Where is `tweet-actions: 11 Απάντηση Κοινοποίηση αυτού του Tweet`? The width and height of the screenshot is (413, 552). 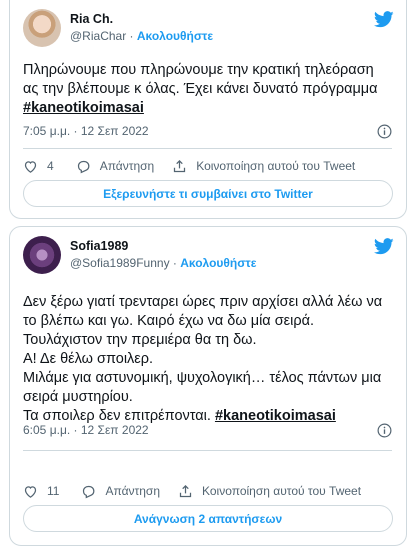 tweet-actions: 11 Απάντηση Κοινοποίηση αυτού του Tweet is located at coordinates (207, 491).